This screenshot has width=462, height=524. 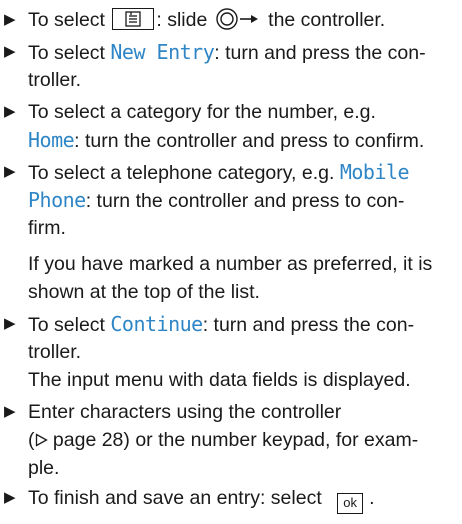 I want to click on menu-item-phone: Phone, so click(x=57, y=200).